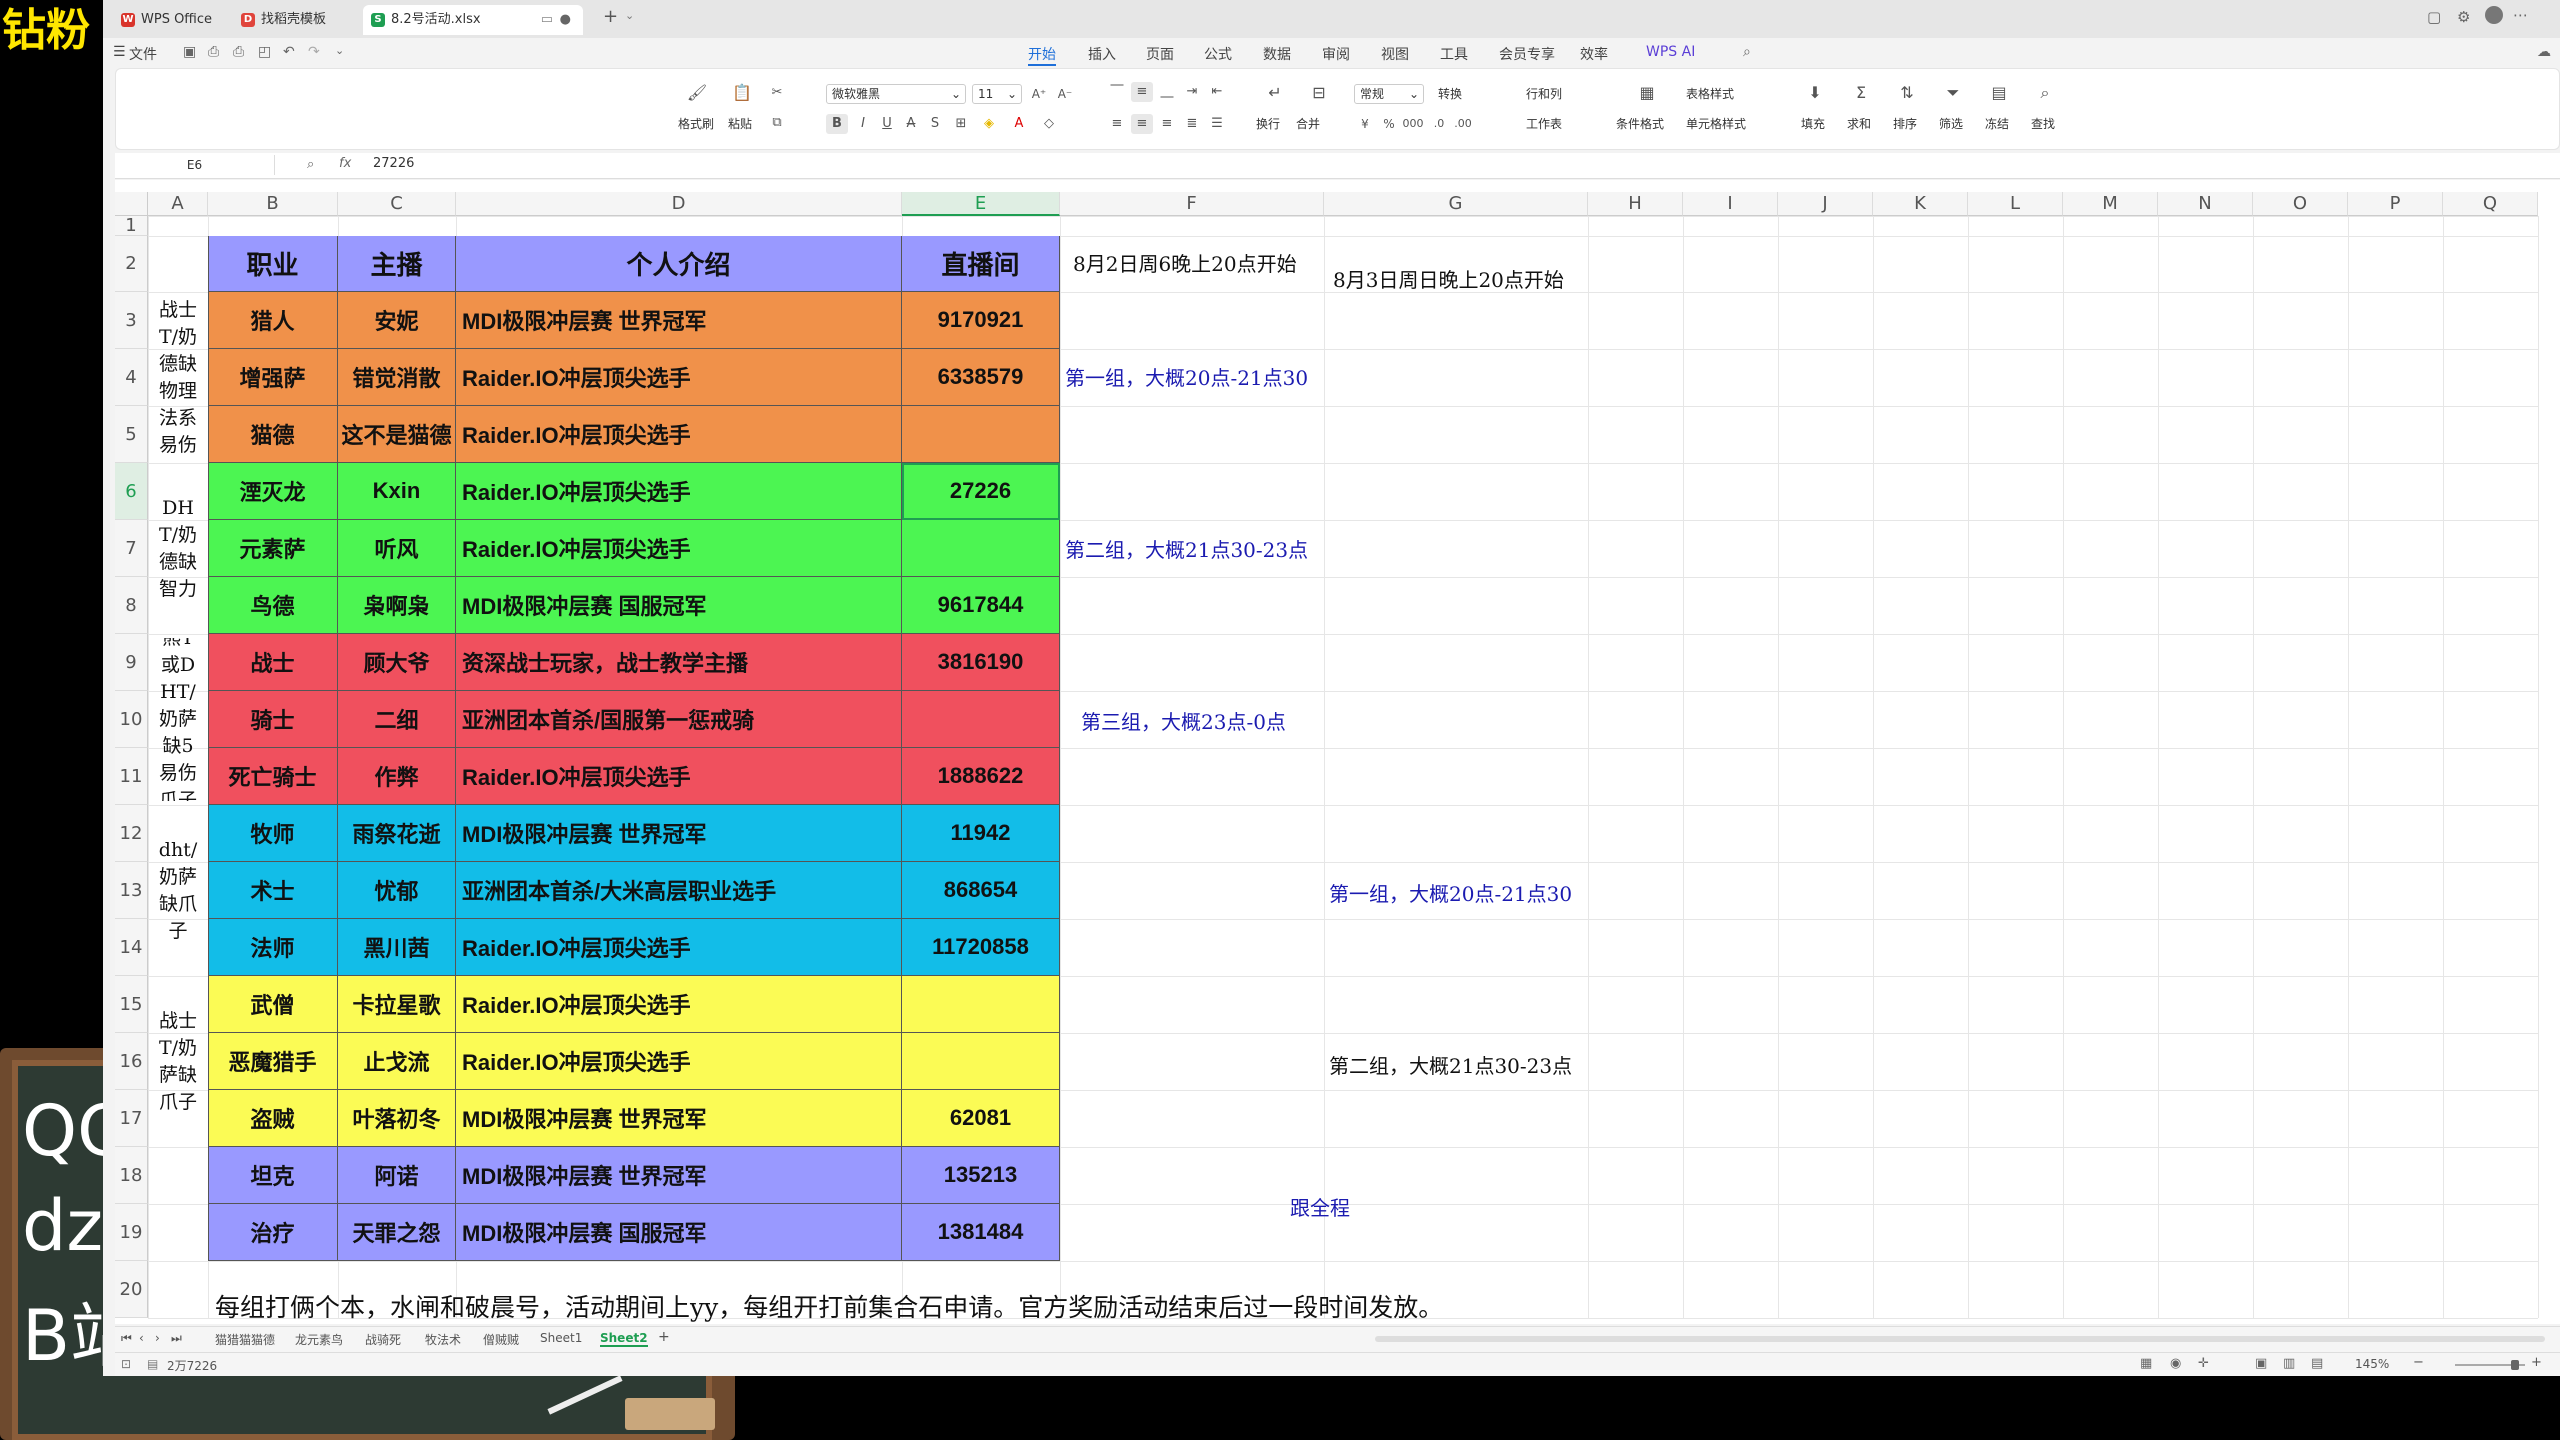  Describe the element at coordinates (1463, 124) in the screenshot. I see `decimal-decrease-icon: .00` at that location.